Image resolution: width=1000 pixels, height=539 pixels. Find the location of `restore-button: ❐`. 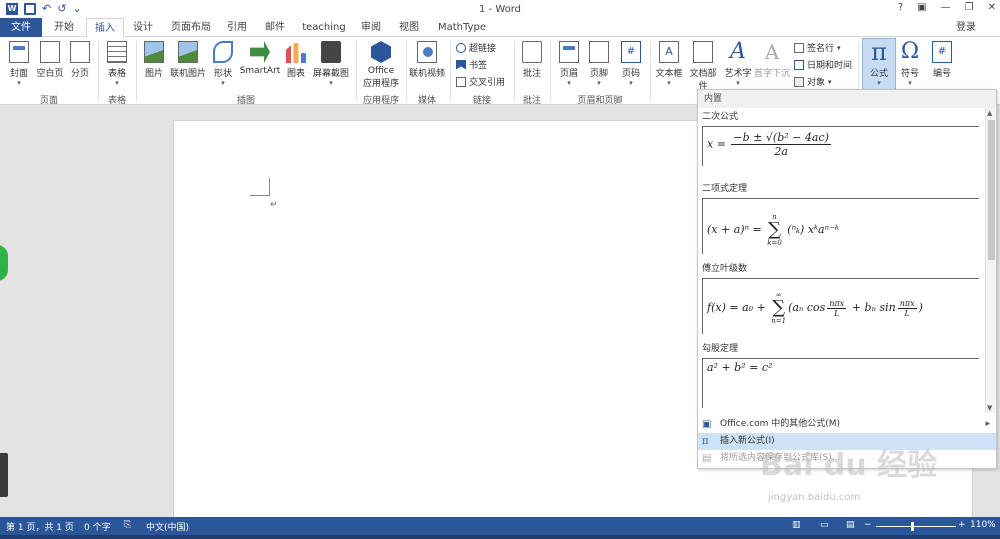

restore-button: ❐ is located at coordinates (969, 7).